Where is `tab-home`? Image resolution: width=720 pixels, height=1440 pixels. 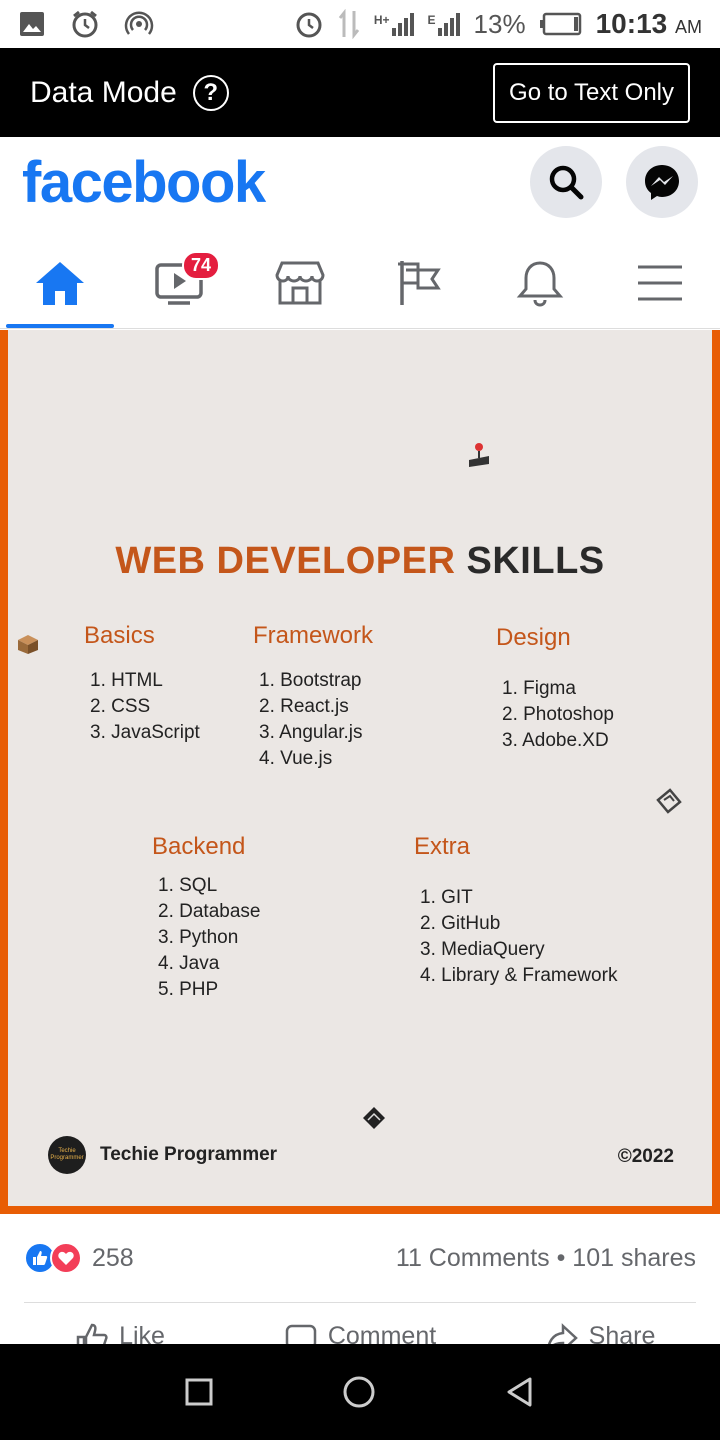 tab-home is located at coordinates (60, 282).